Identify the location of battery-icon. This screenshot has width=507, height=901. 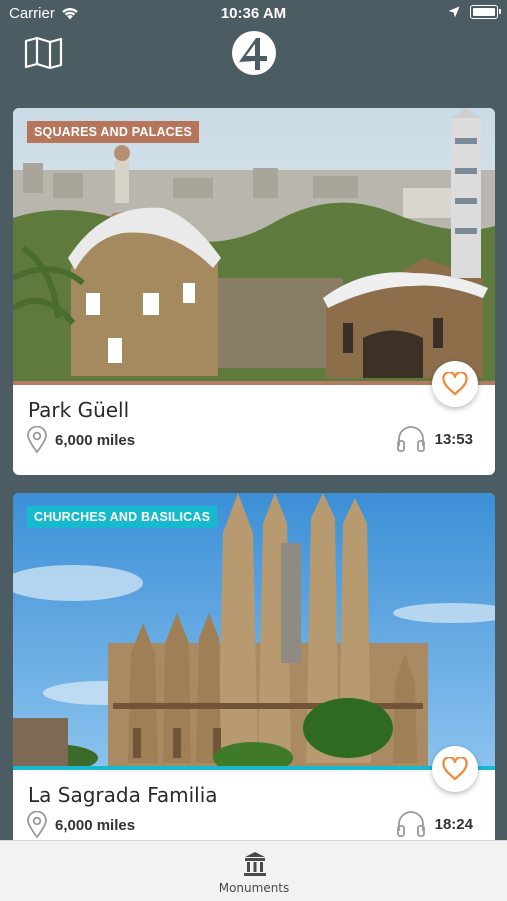
(485, 12).